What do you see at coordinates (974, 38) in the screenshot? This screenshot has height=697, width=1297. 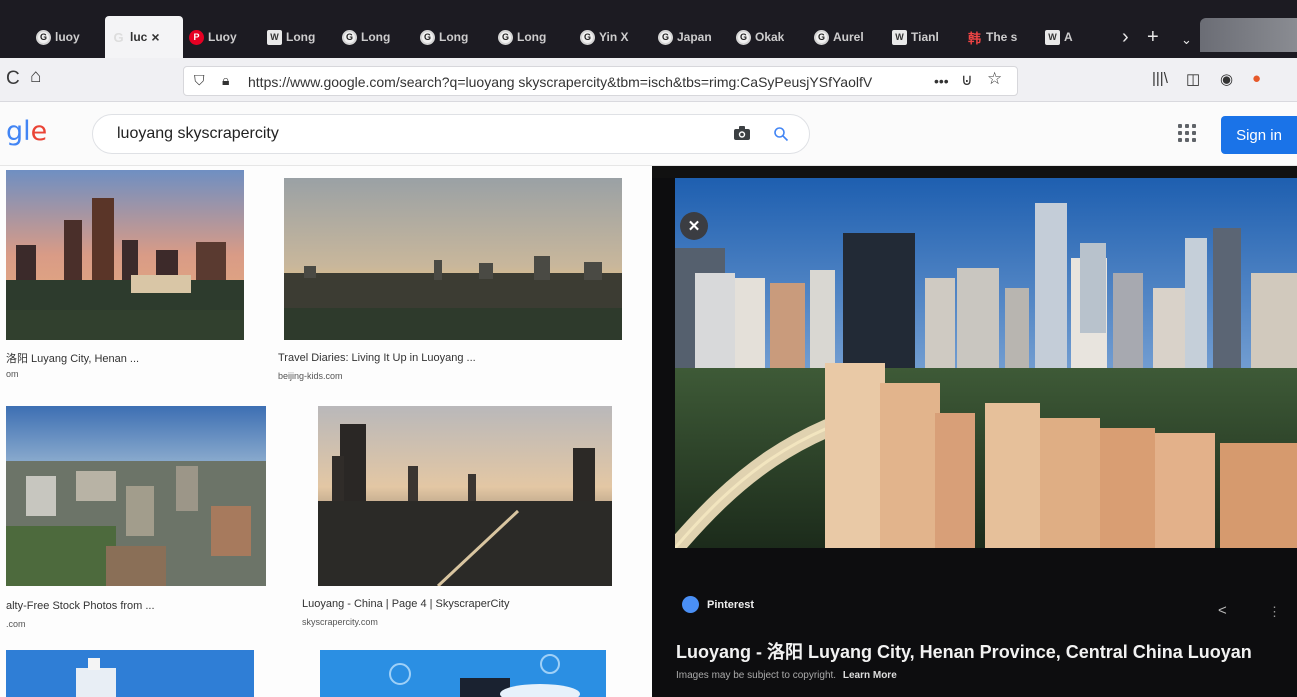 I see `site-favicon-icon: 韩` at bounding box center [974, 38].